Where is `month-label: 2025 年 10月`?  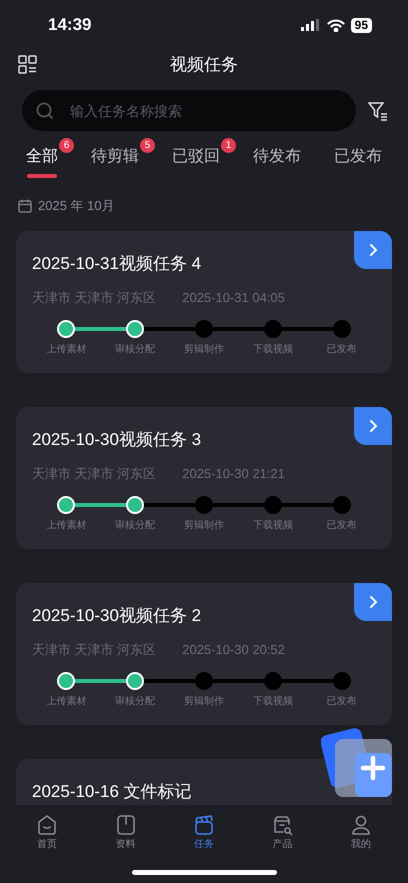 month-label: 2025 年 10月 is located at coordinates (76, 206).